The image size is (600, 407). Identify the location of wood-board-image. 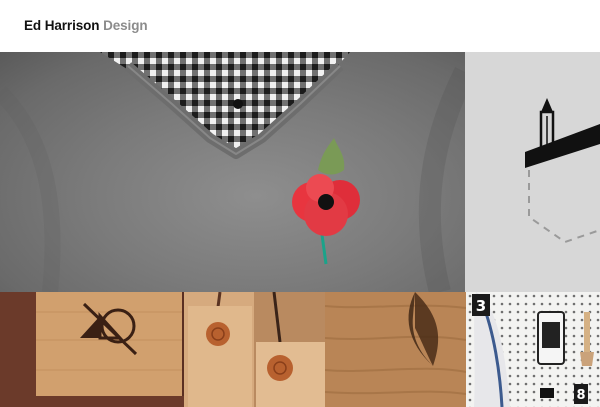
(395, 349).